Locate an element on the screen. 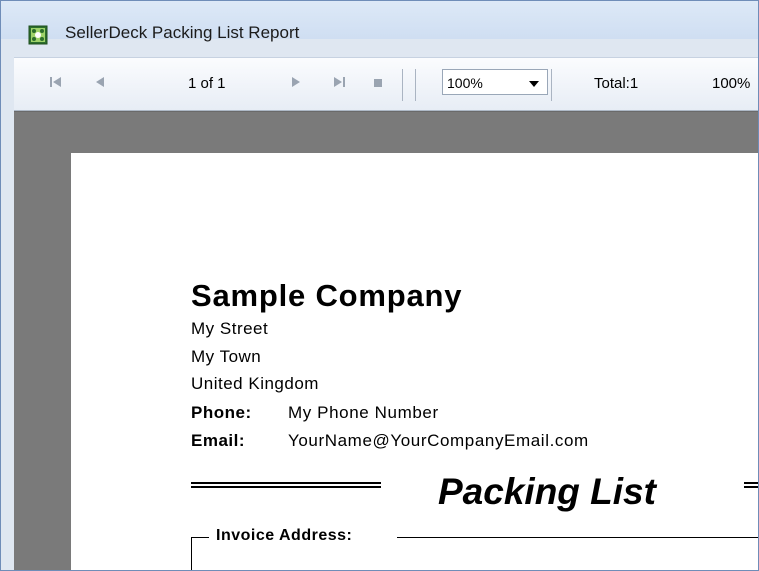 The image size is (759, 571). invoice-box-left is located at coordinates (191, 553).